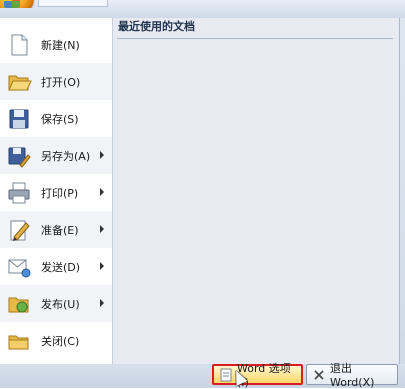 The height and width of the screenshot is (389, 405). I want to click on menu-item-print: 打印(P), so click(56, 192).